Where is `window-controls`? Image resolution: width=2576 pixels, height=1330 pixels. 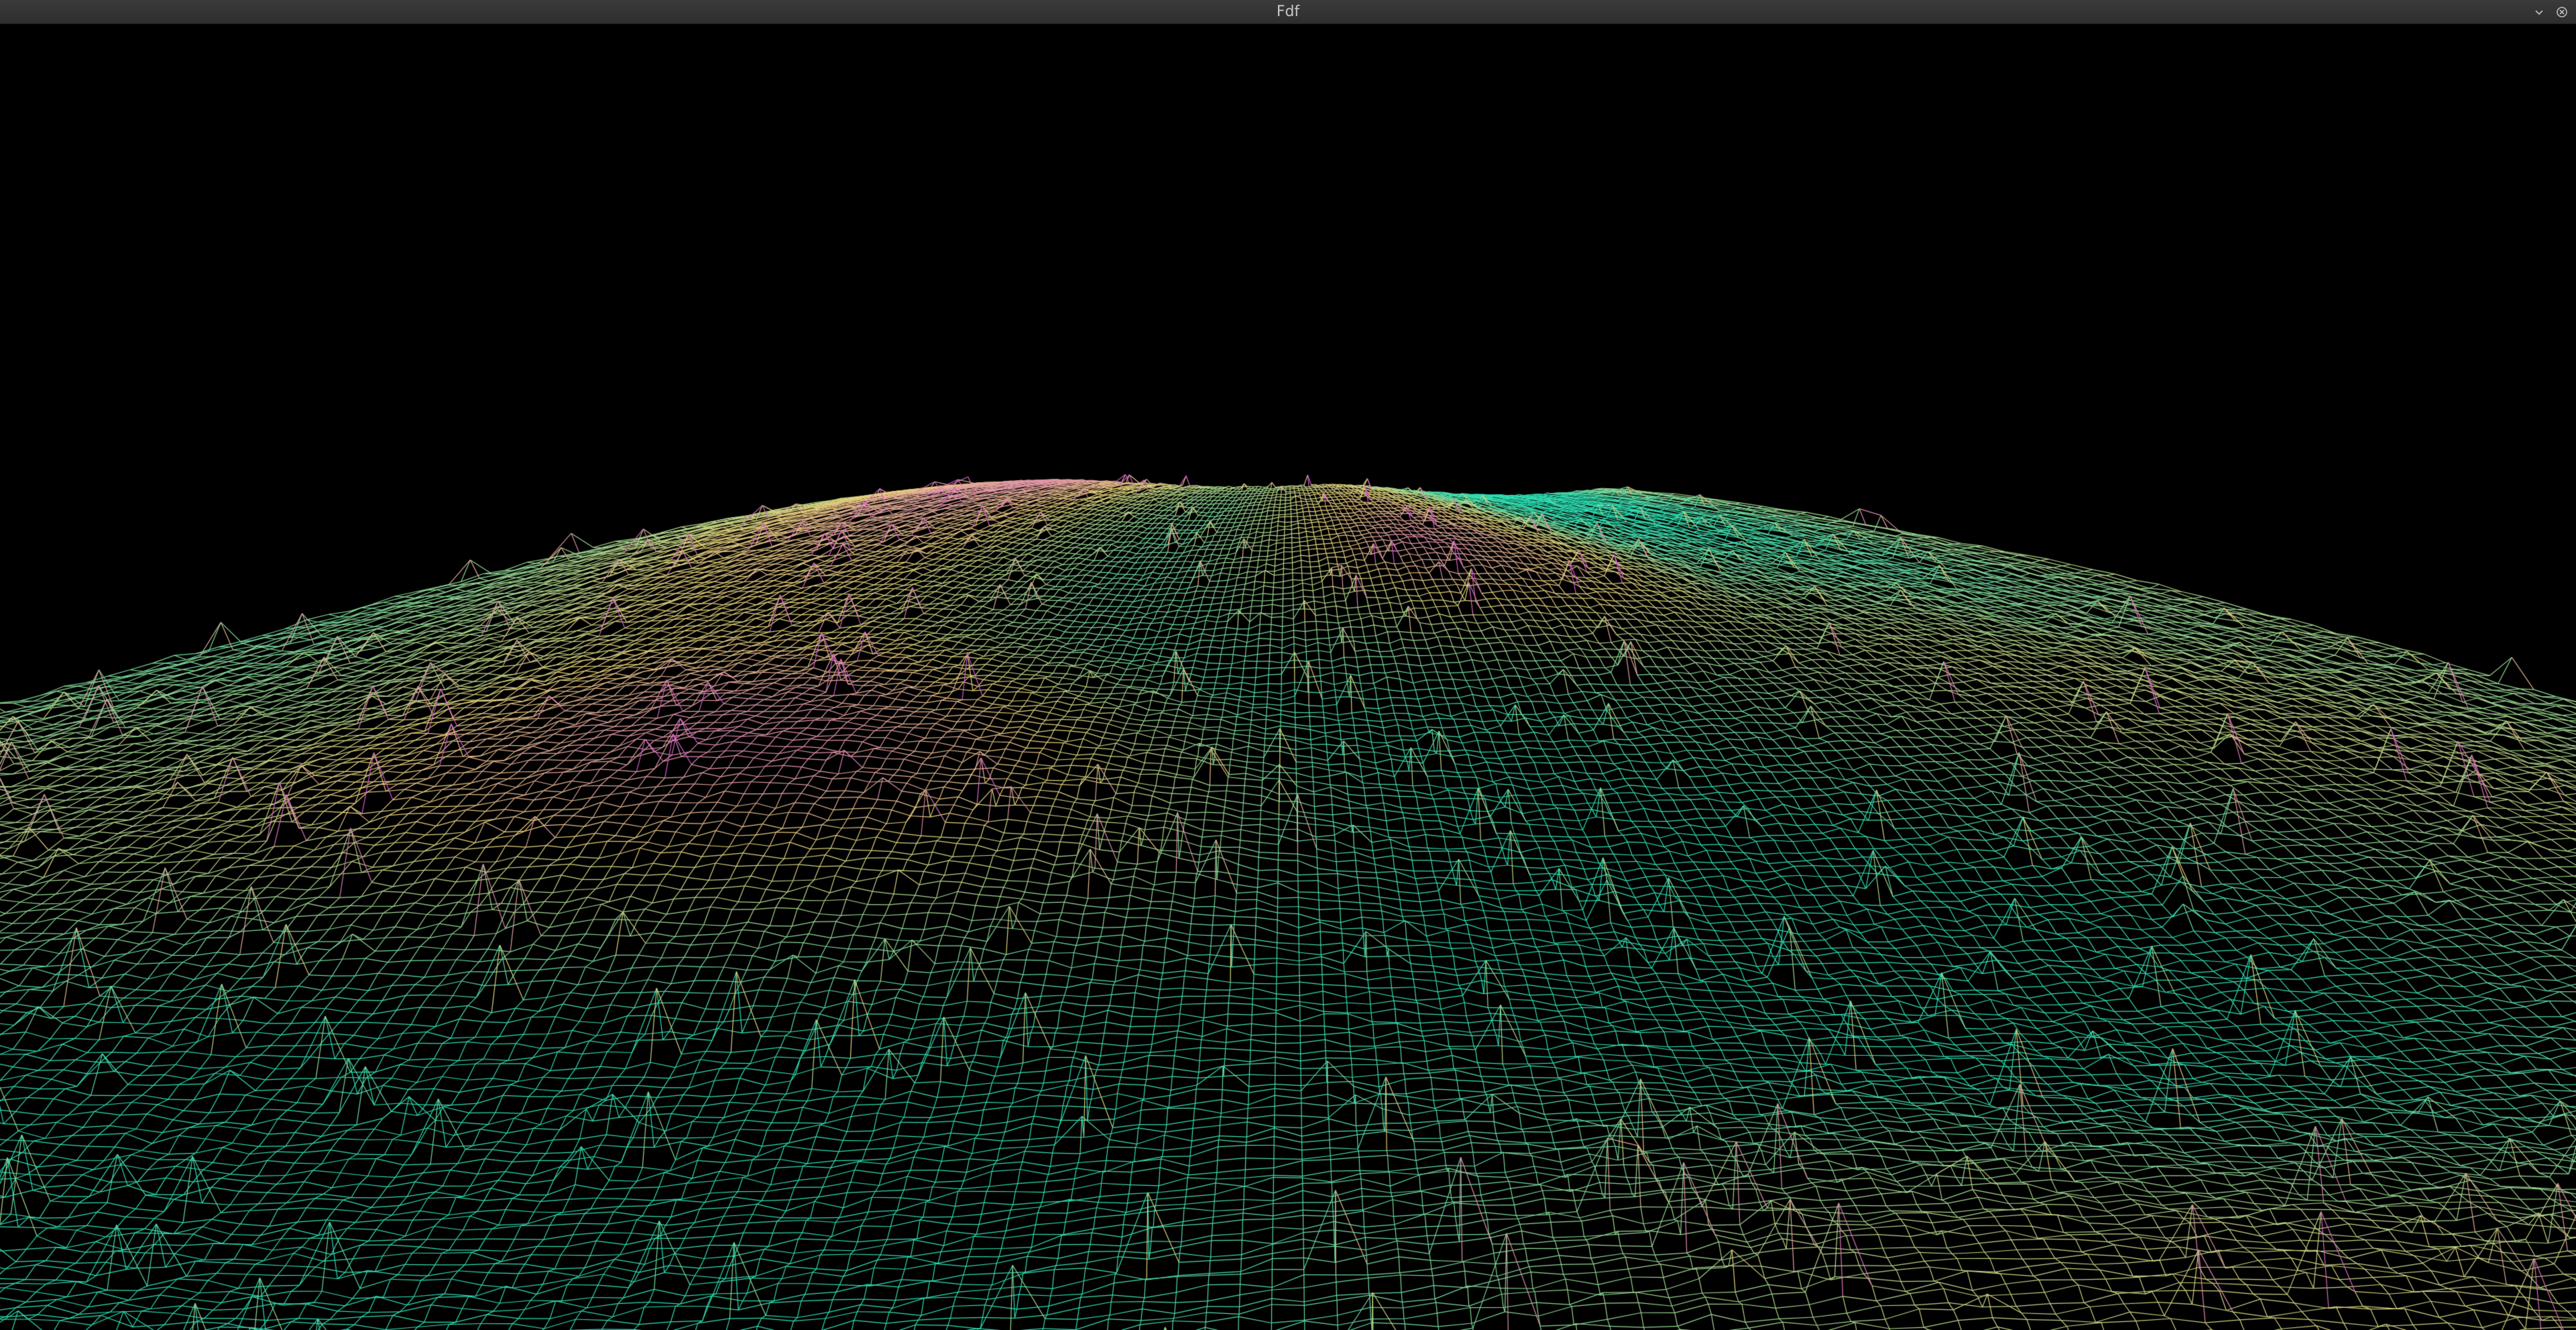 window-controls is located at coordinates (2550, 12).